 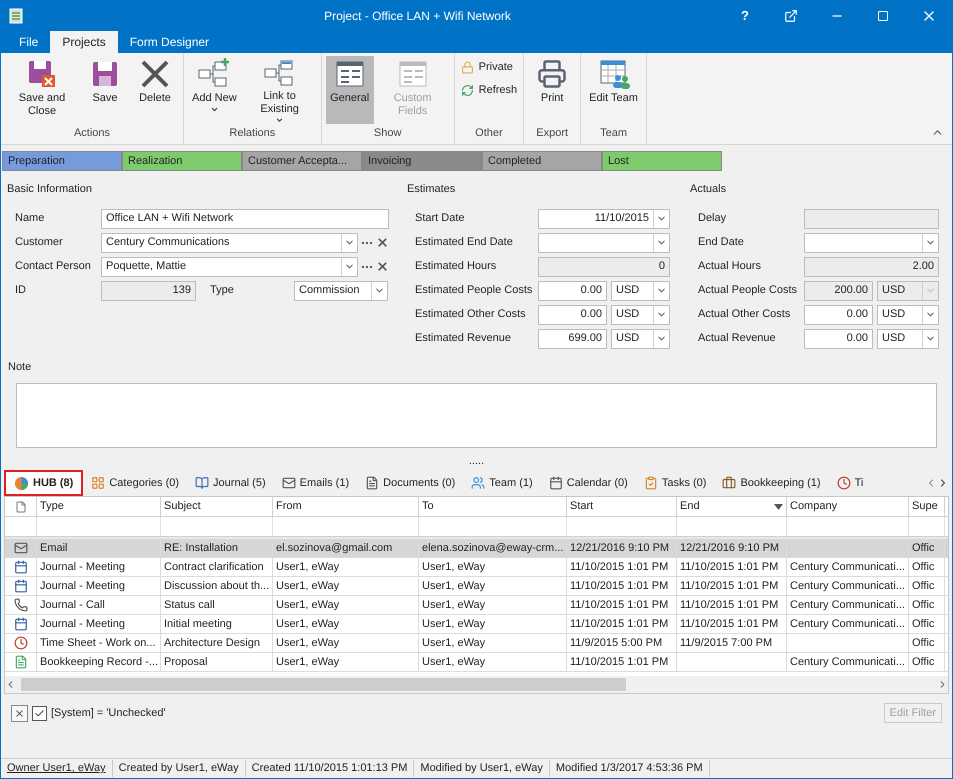 What do you see at coordinates (245, 218) in the screenshot?
I see `text-field: Office LAN + Wifi Network` at bounding box center [245, 218].